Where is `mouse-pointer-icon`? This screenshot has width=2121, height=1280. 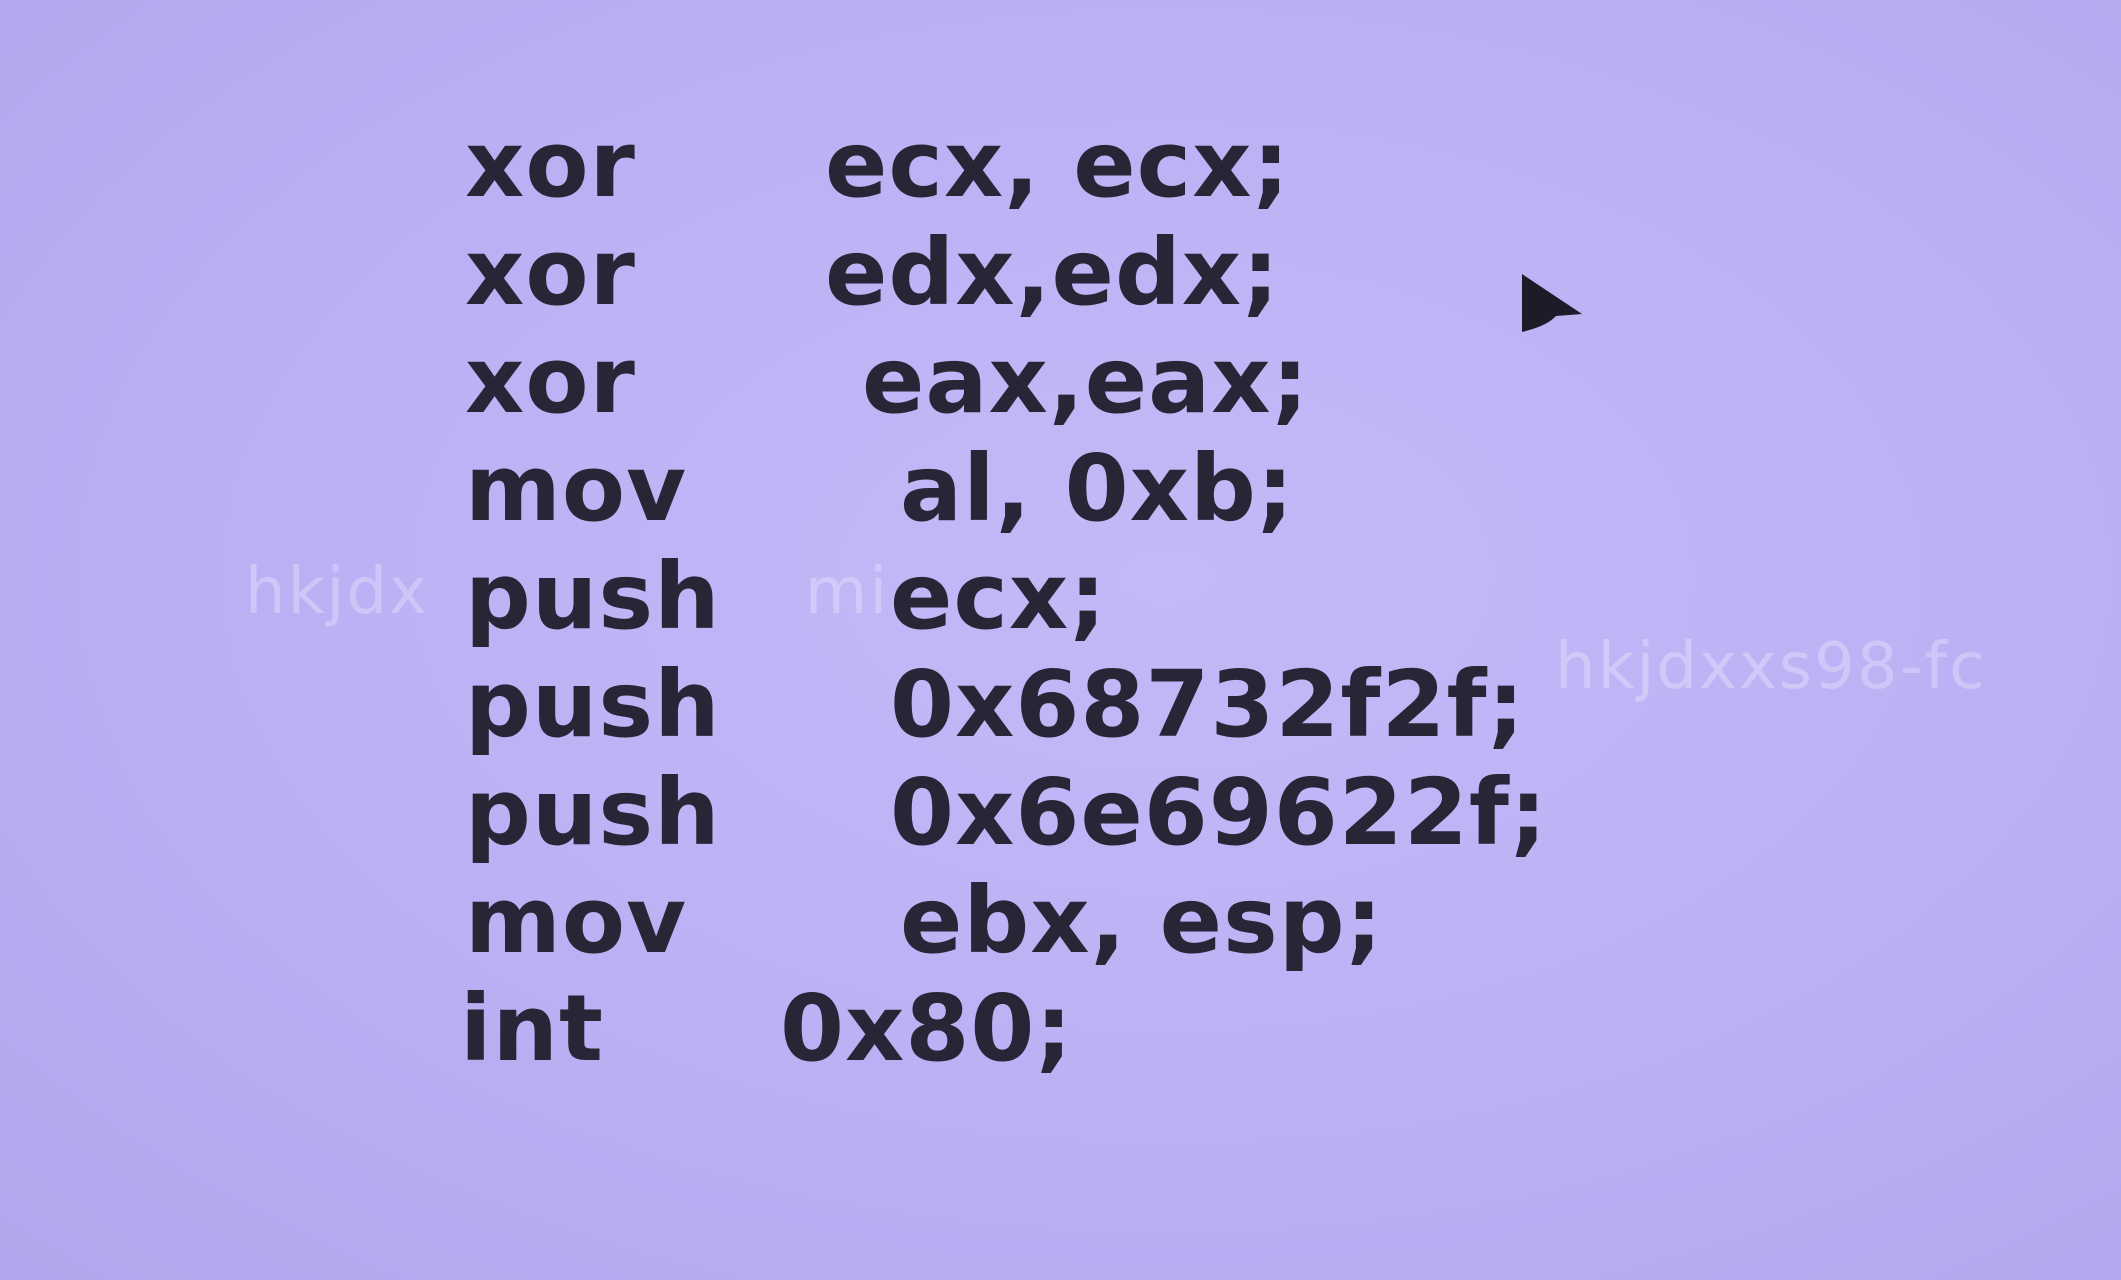
mouse-pointer-icon is located at coordinates (1552, 303).